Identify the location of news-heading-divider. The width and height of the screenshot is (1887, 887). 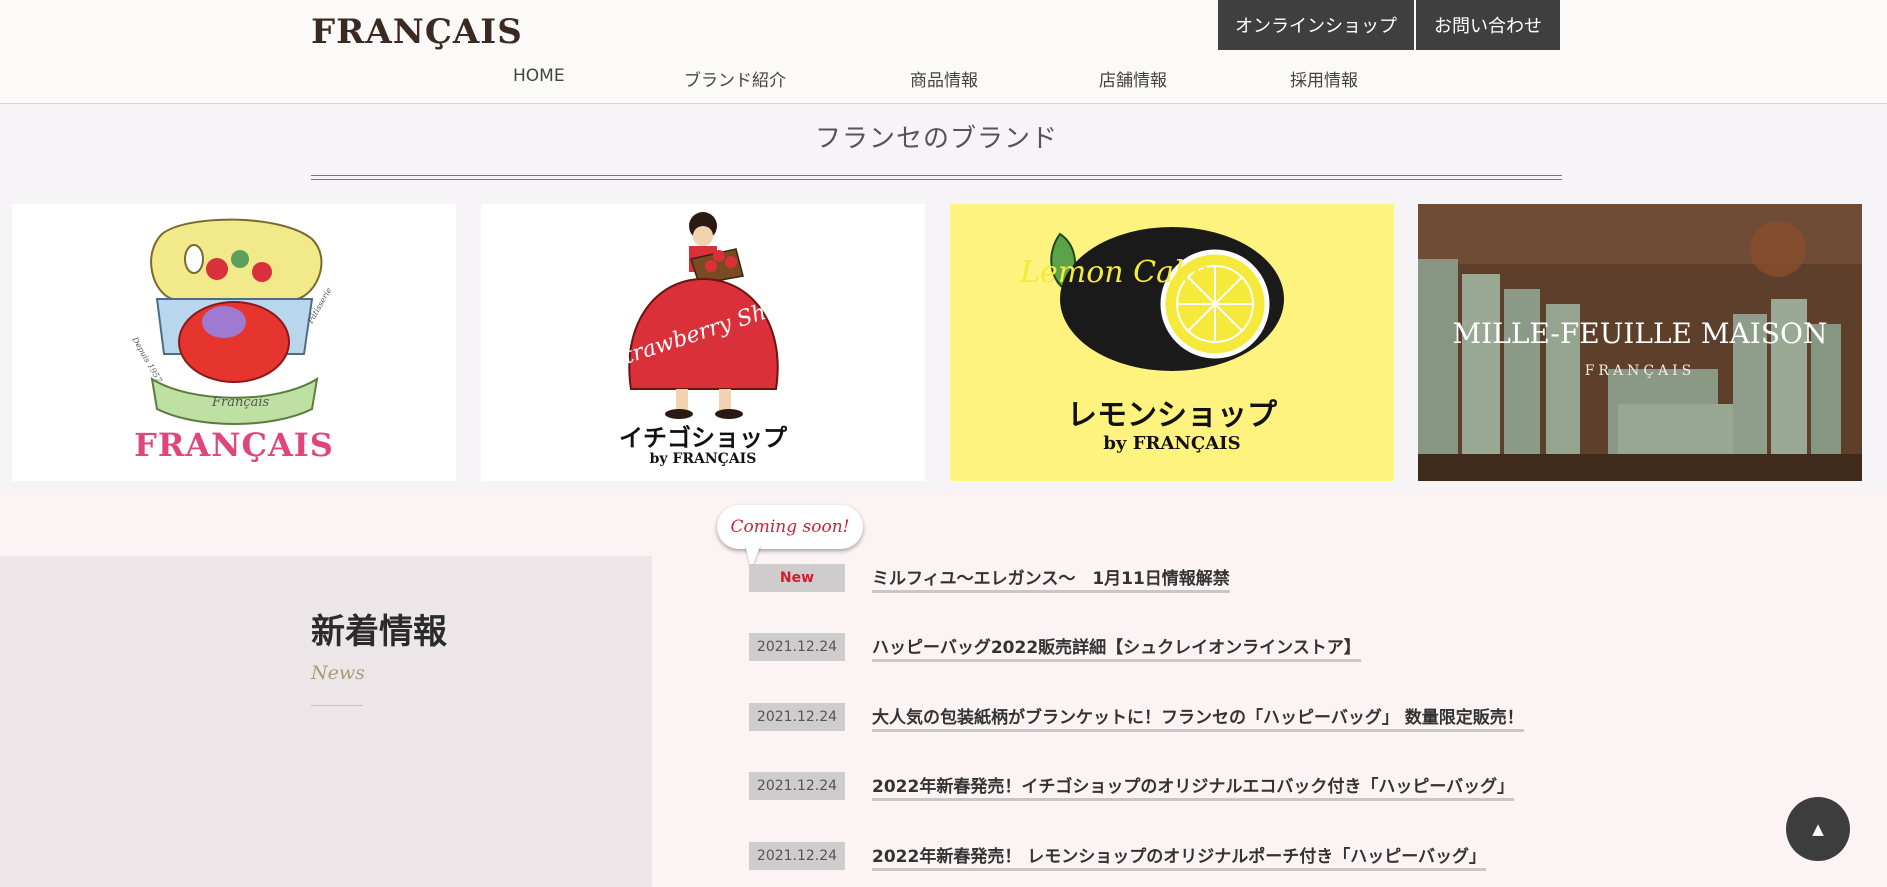
(337, 705).